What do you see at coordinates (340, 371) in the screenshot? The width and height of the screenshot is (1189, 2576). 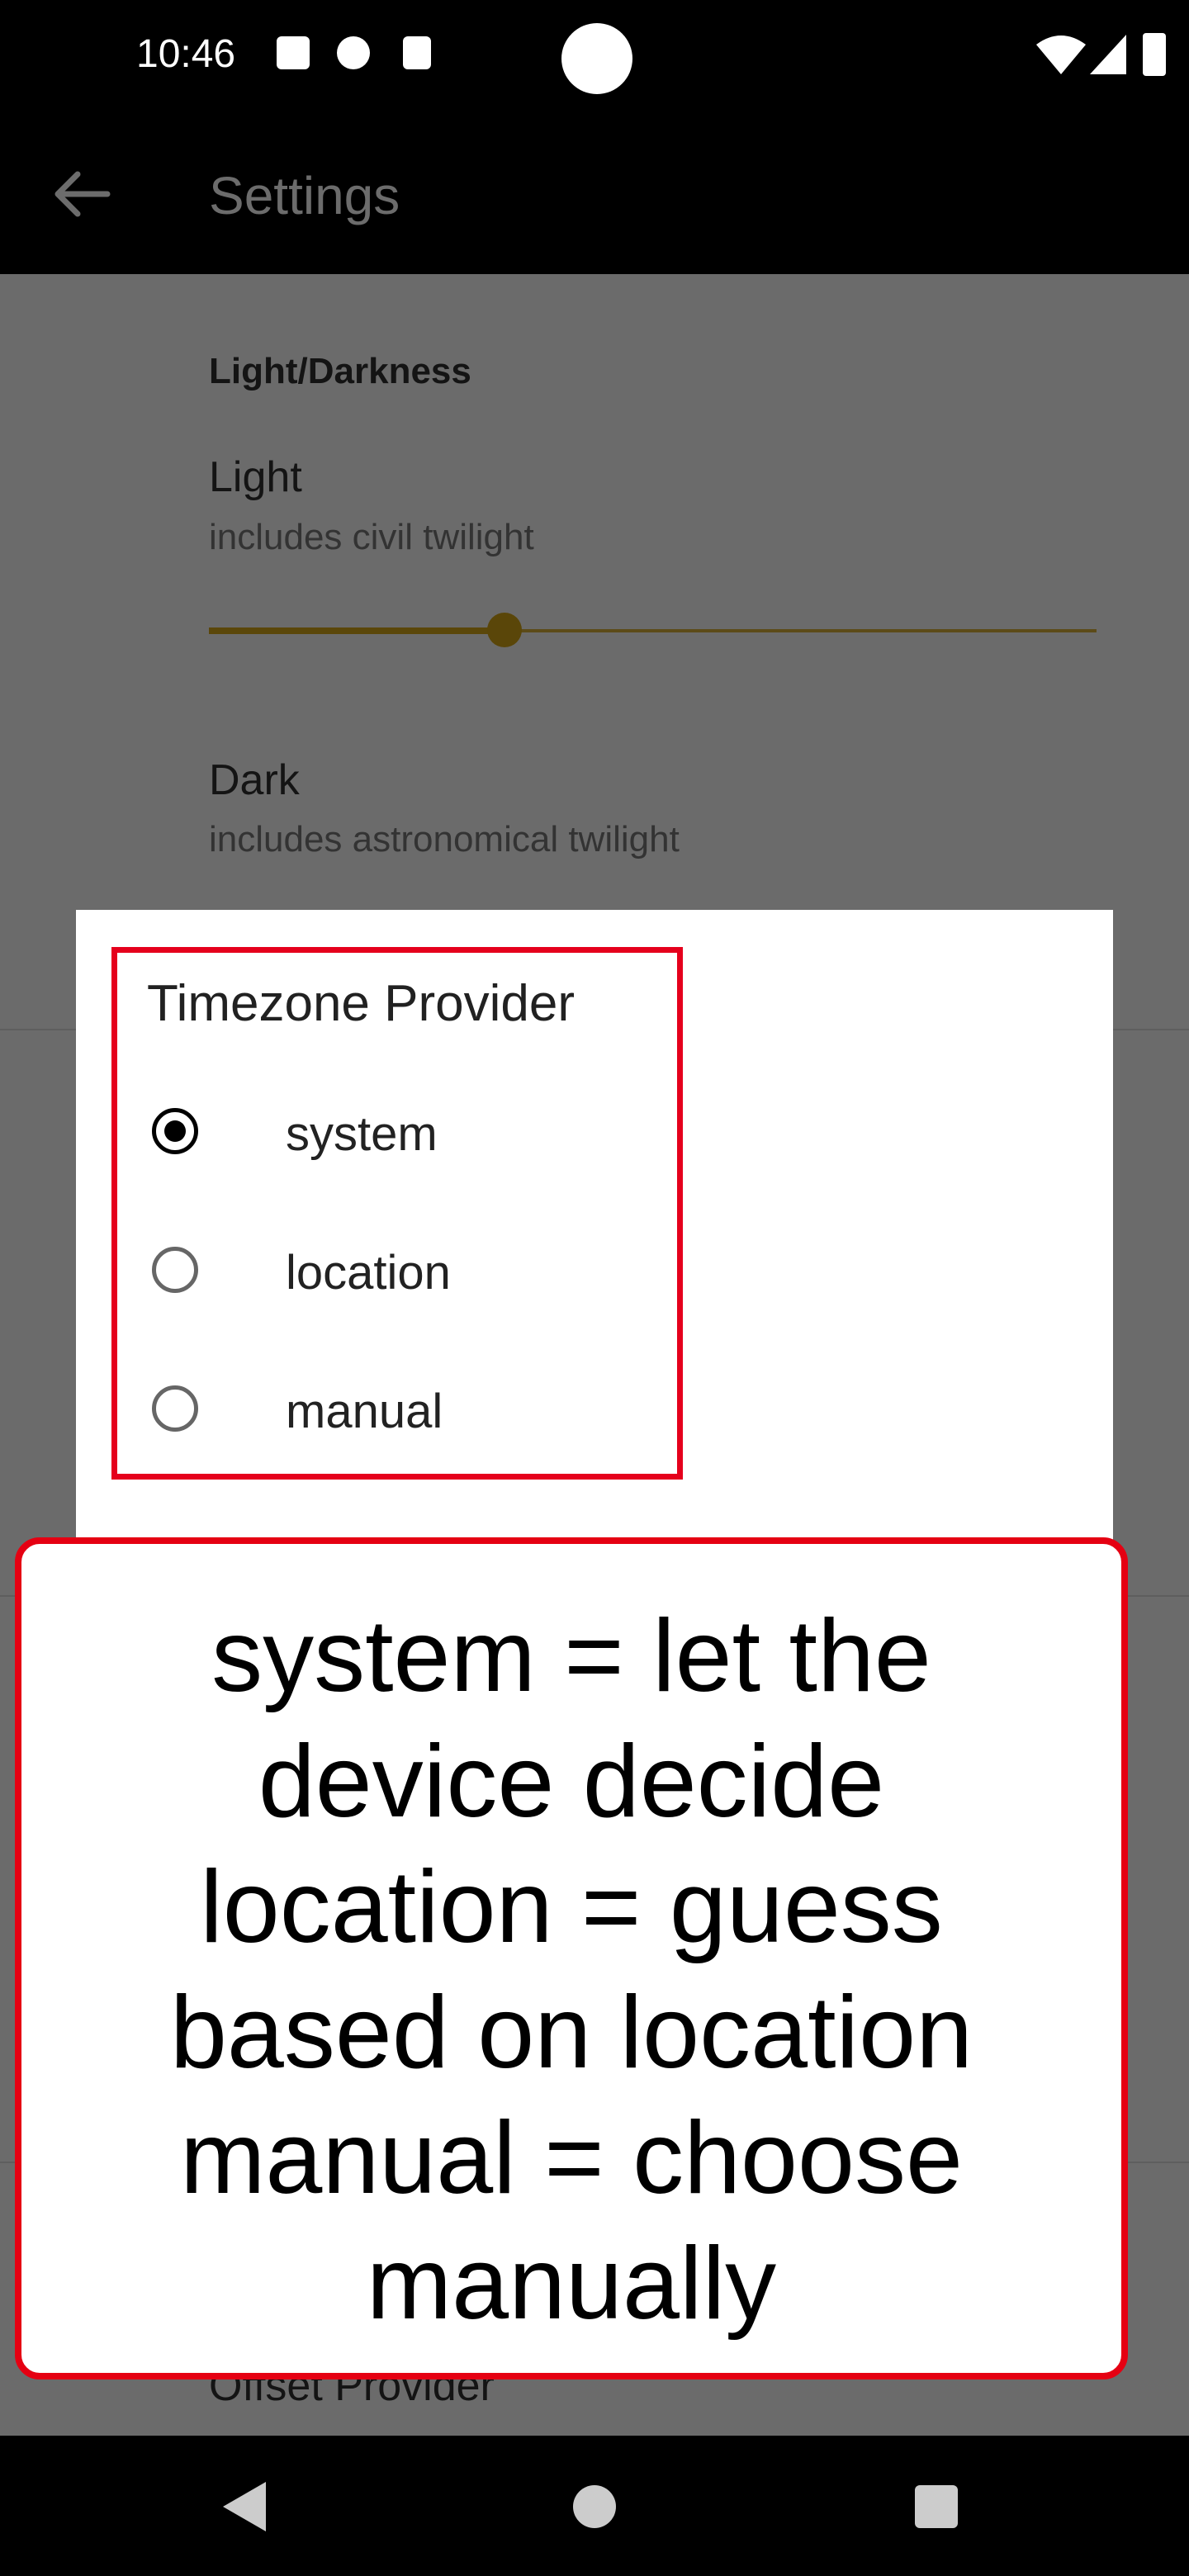 I see `section-title: Light/Darkness` at bounding box center [340, 371].